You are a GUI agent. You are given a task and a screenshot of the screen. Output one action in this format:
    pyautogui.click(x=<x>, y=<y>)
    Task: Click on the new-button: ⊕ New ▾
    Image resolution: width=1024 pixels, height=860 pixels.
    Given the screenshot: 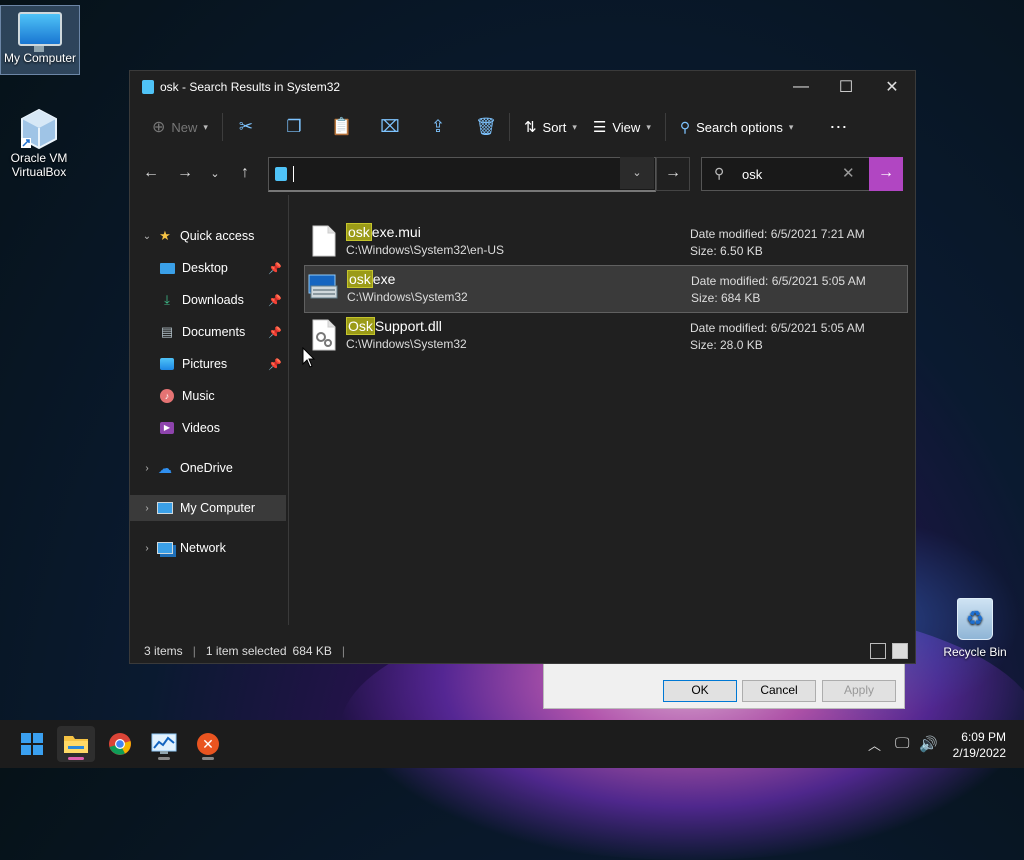 What is the action you would take?
    pyautogui.click(x=180, y=127)
    